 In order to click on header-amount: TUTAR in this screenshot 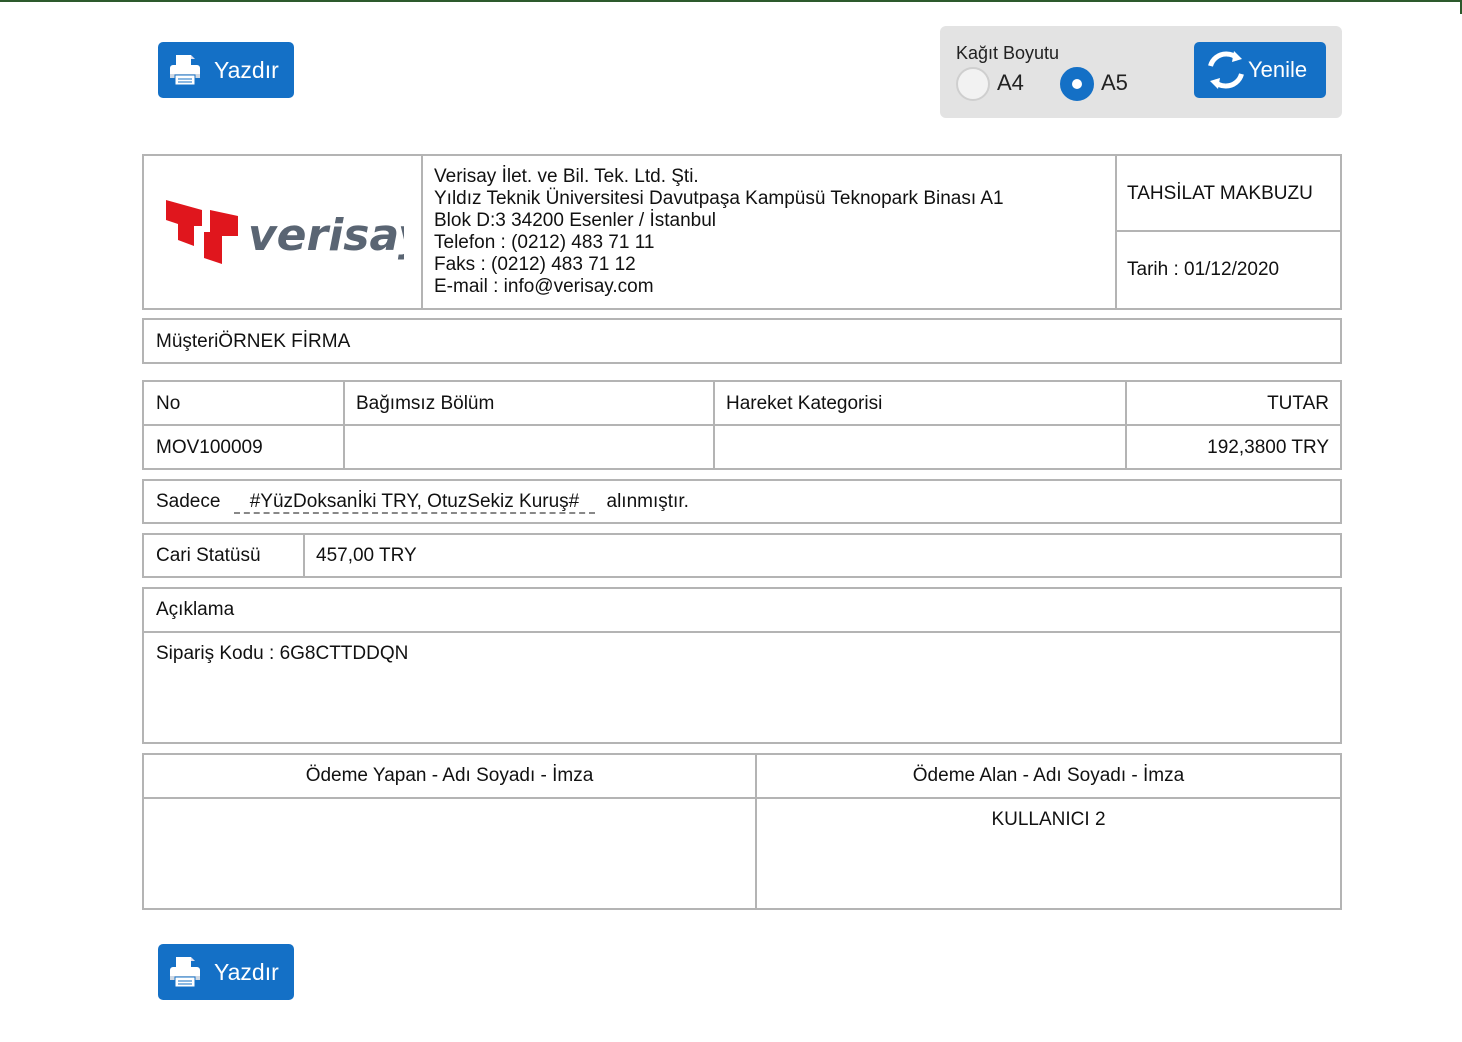, I will do `click(1298, 403)`.